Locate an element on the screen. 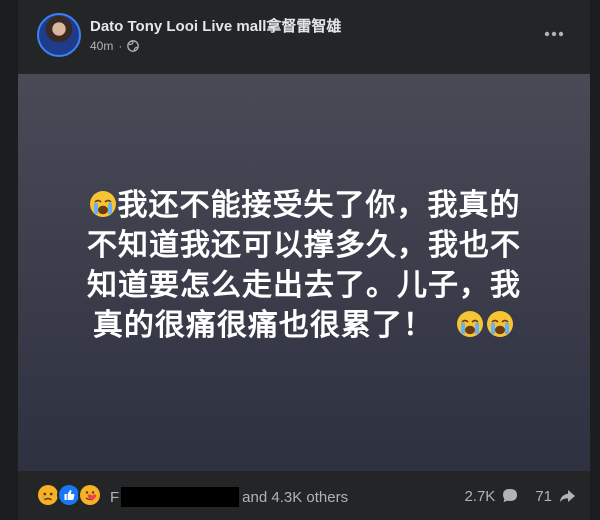  post-text-line-4: 真的很痛很痛也很累了！ is located at coordinates (304, 326).